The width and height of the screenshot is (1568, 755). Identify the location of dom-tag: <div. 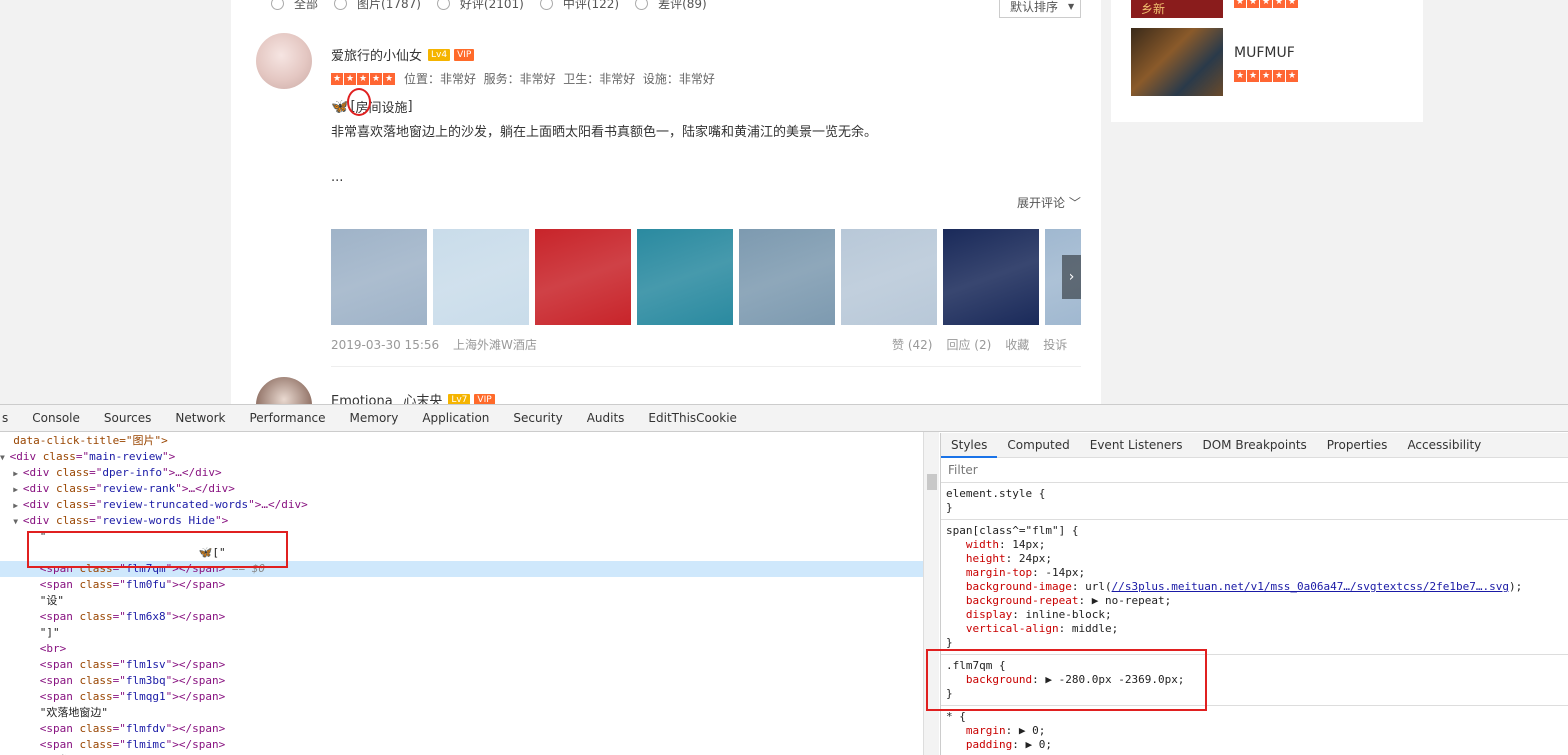
(26, 456).